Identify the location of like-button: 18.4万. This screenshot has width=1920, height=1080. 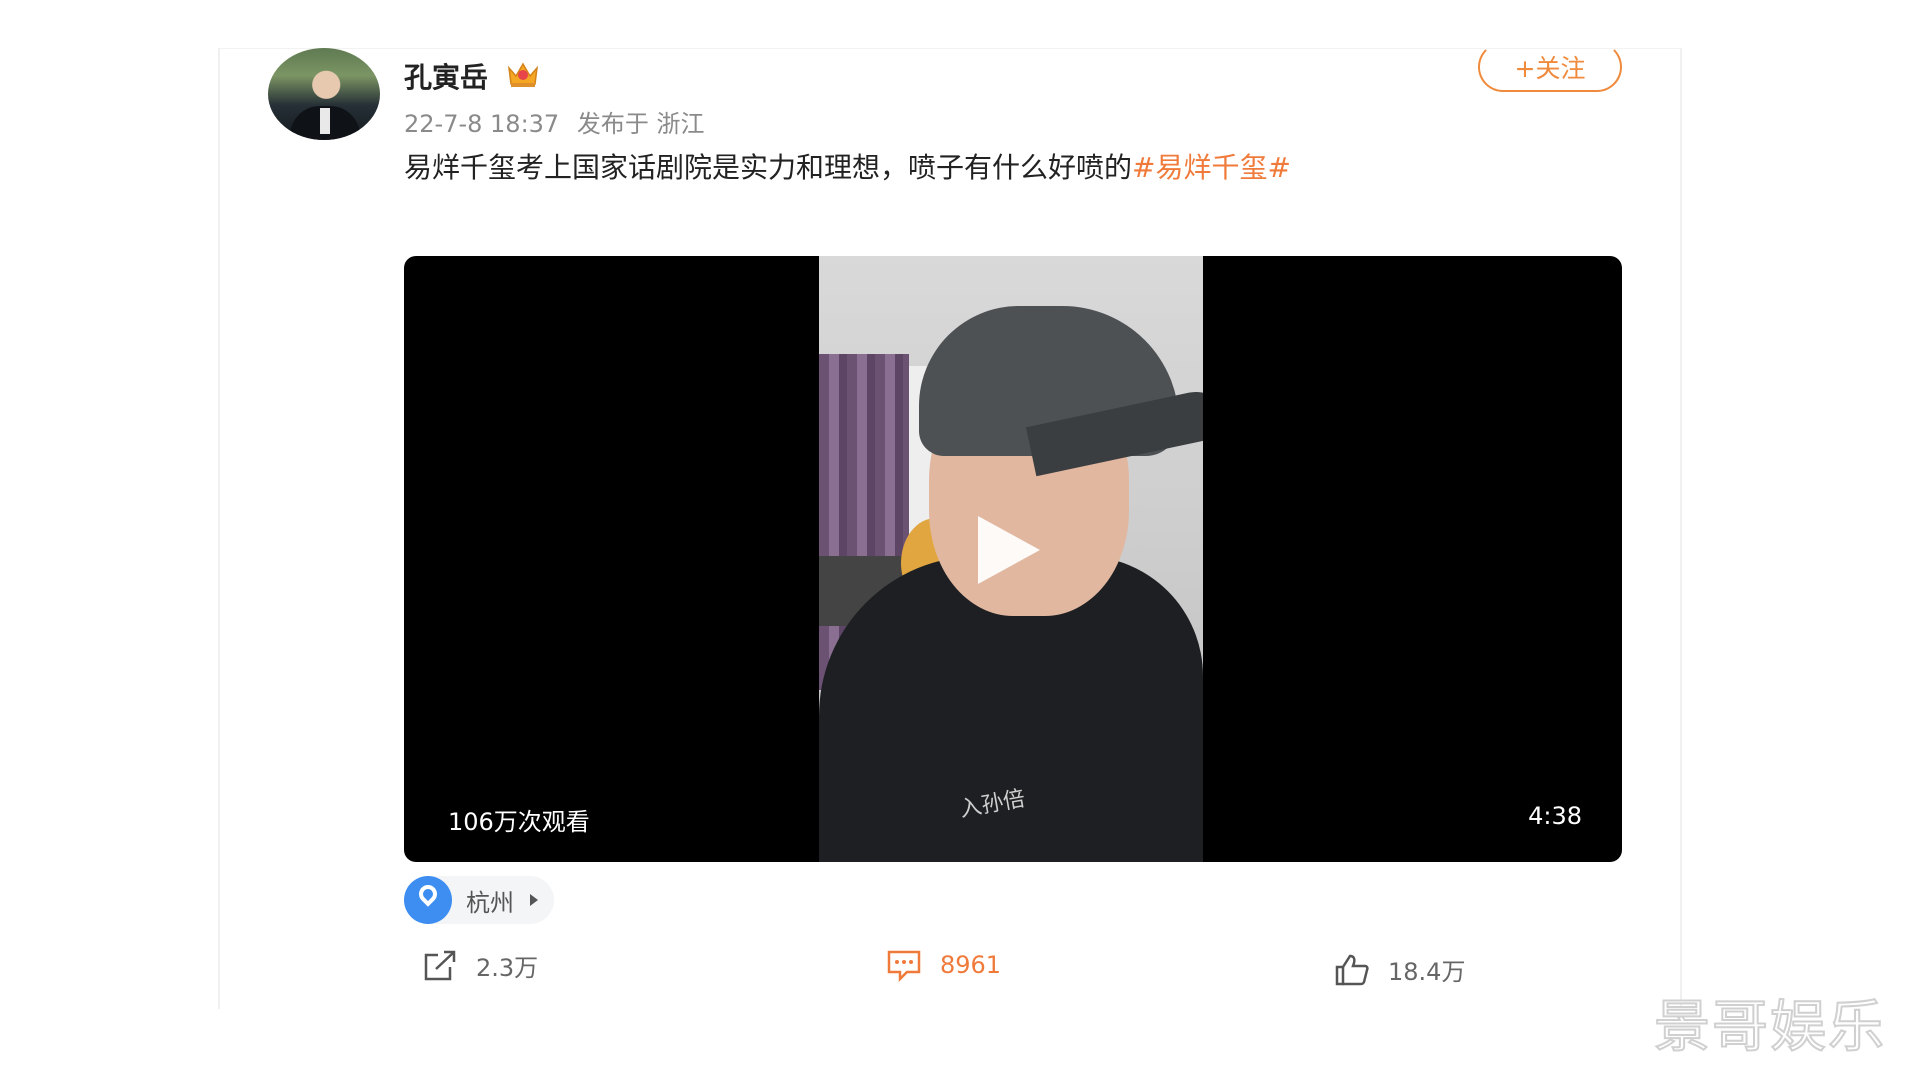
(1399, 969).